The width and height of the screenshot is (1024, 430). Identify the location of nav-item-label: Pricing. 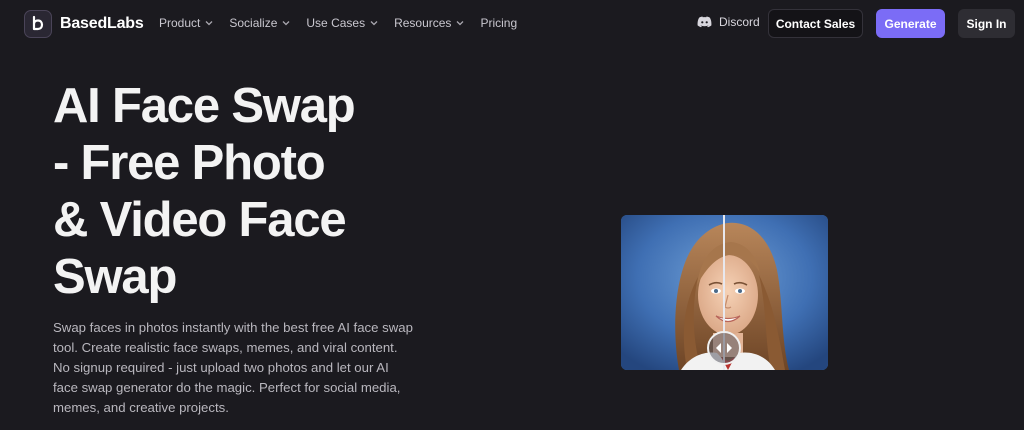
(499, 23).